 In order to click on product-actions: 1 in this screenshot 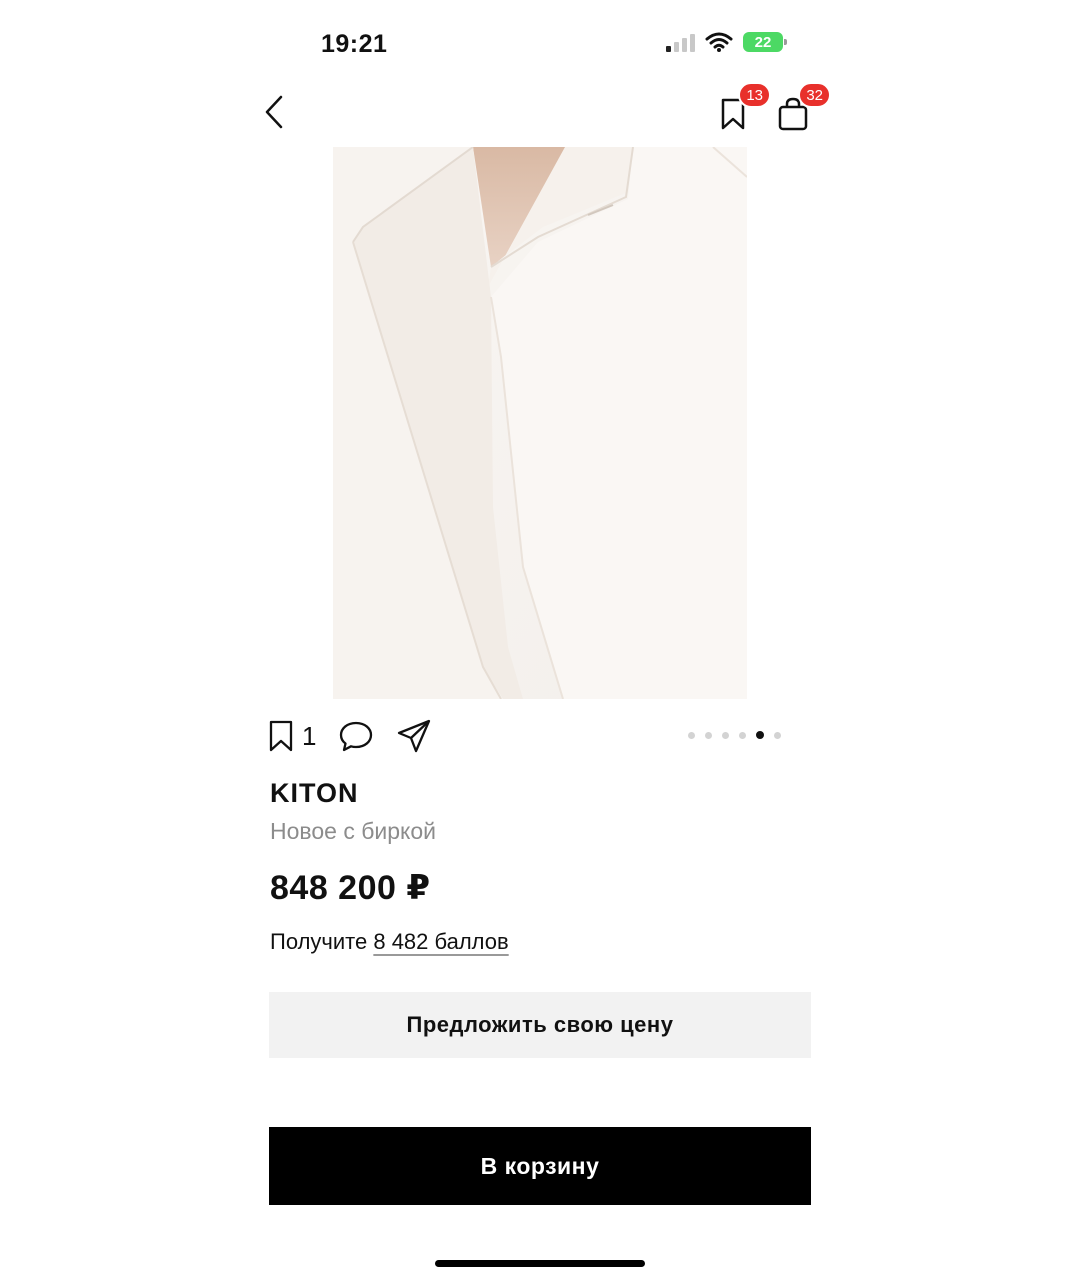, I will do `click(350, 736)`.